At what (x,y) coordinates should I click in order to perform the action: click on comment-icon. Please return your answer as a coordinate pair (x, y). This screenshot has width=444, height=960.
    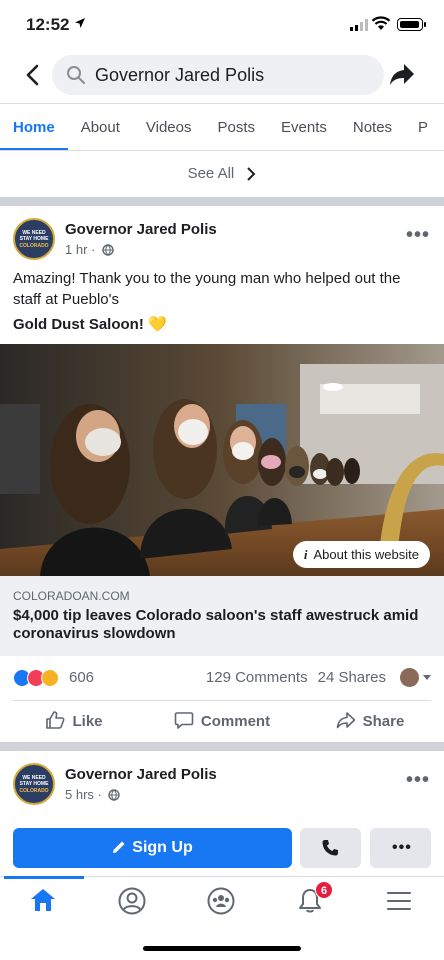
    Looking at the image, I should click on (184, 720).